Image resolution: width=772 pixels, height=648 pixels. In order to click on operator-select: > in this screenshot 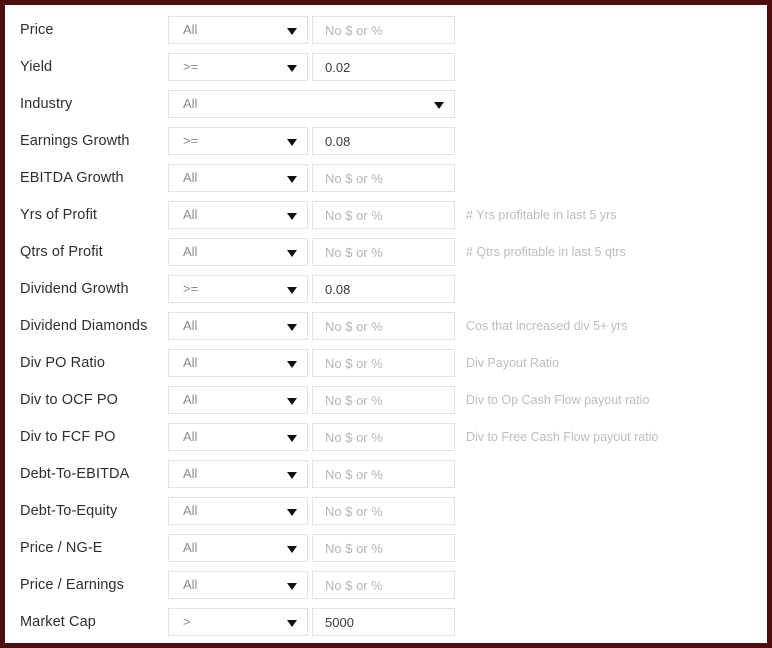, I will do `click(238, 622)`.